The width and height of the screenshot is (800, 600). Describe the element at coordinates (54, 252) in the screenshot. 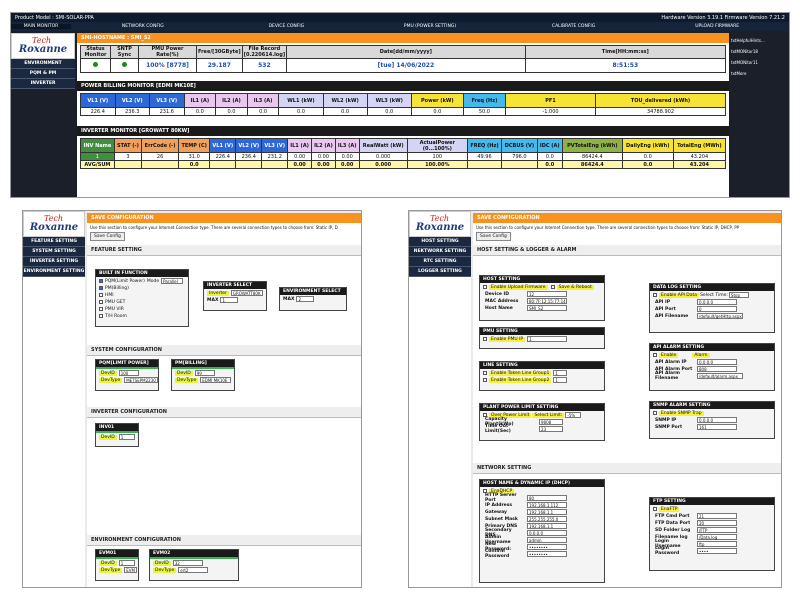

I see `sidebar-item-system-setting: SYSTEM SETTING` at that location.